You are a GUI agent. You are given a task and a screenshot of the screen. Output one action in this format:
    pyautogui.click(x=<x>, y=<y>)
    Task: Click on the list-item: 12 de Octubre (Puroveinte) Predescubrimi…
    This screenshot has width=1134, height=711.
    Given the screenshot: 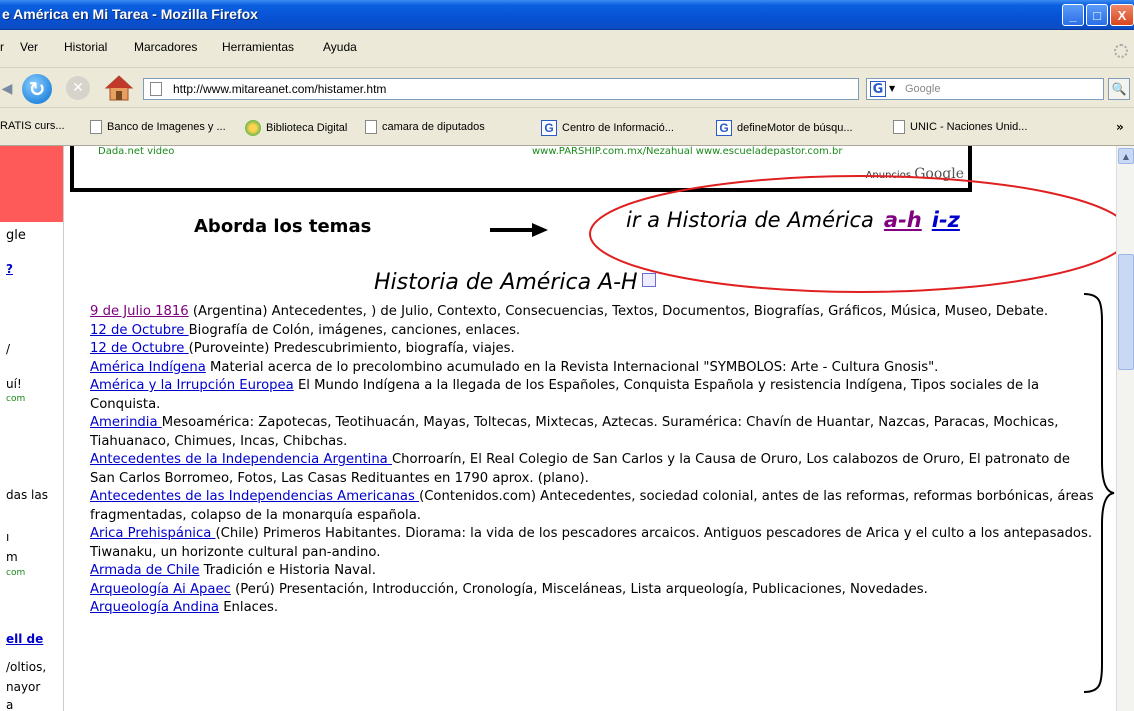 What is the action you would take?
    pyautogui.click(x=594, y=349)
    